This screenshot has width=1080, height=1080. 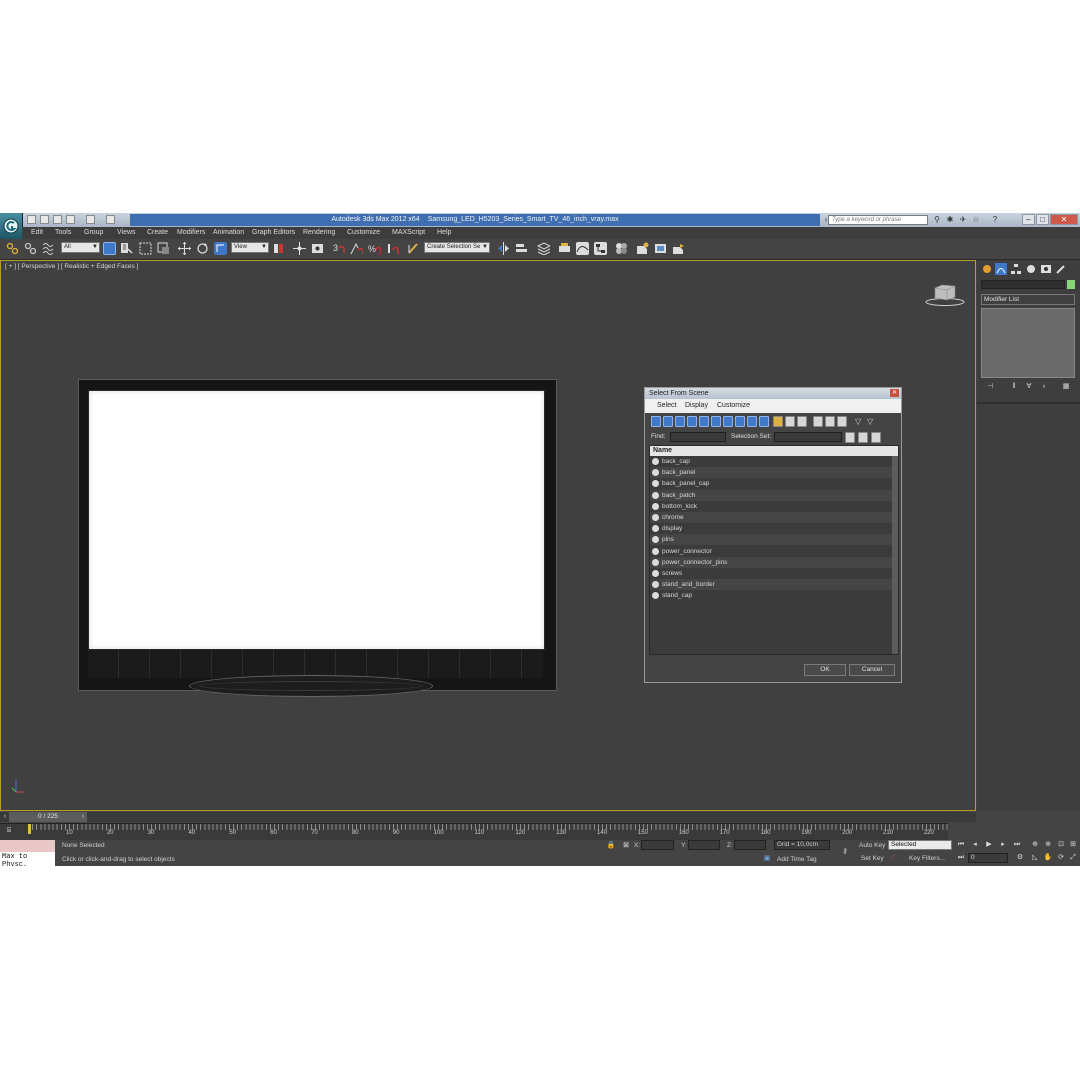 I want to click on menu-tools: Tools, so click(x=63, y=233).